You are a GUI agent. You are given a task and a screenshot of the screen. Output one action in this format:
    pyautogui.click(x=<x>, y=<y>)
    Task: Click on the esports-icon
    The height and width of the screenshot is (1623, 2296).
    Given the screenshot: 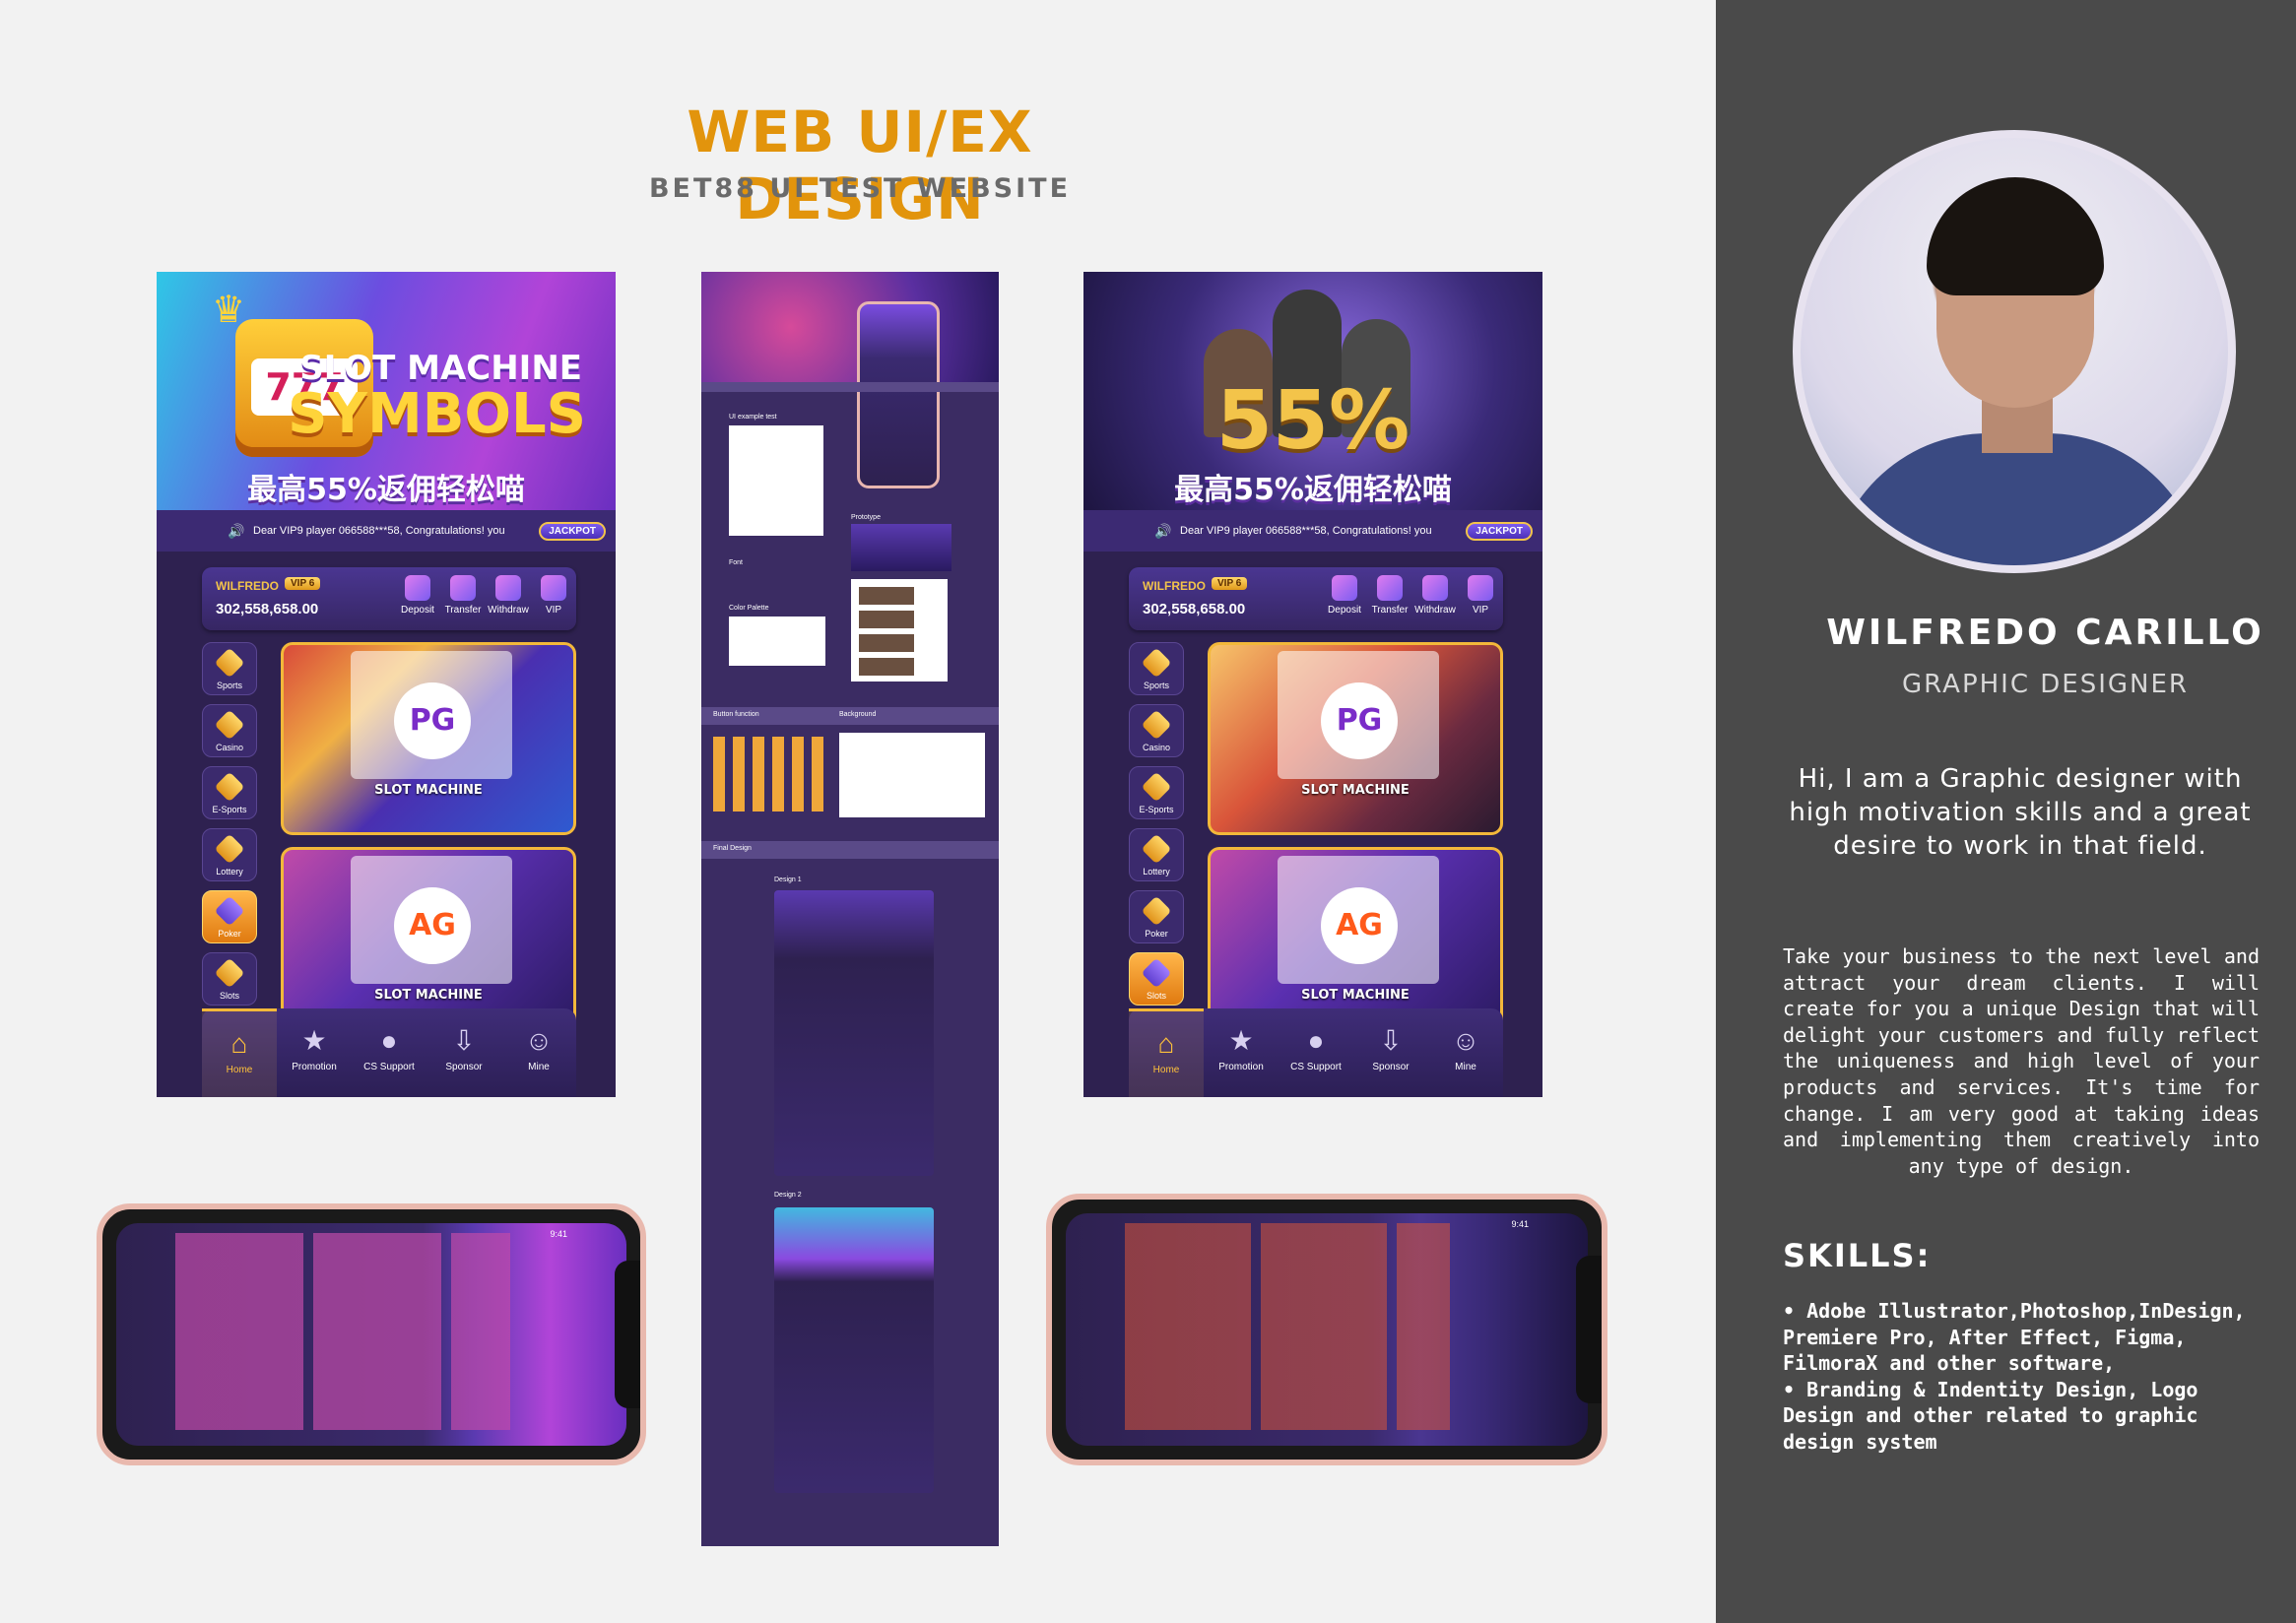 What is the action you would take?
    pyautogui.click(x=1156, y=787)
    